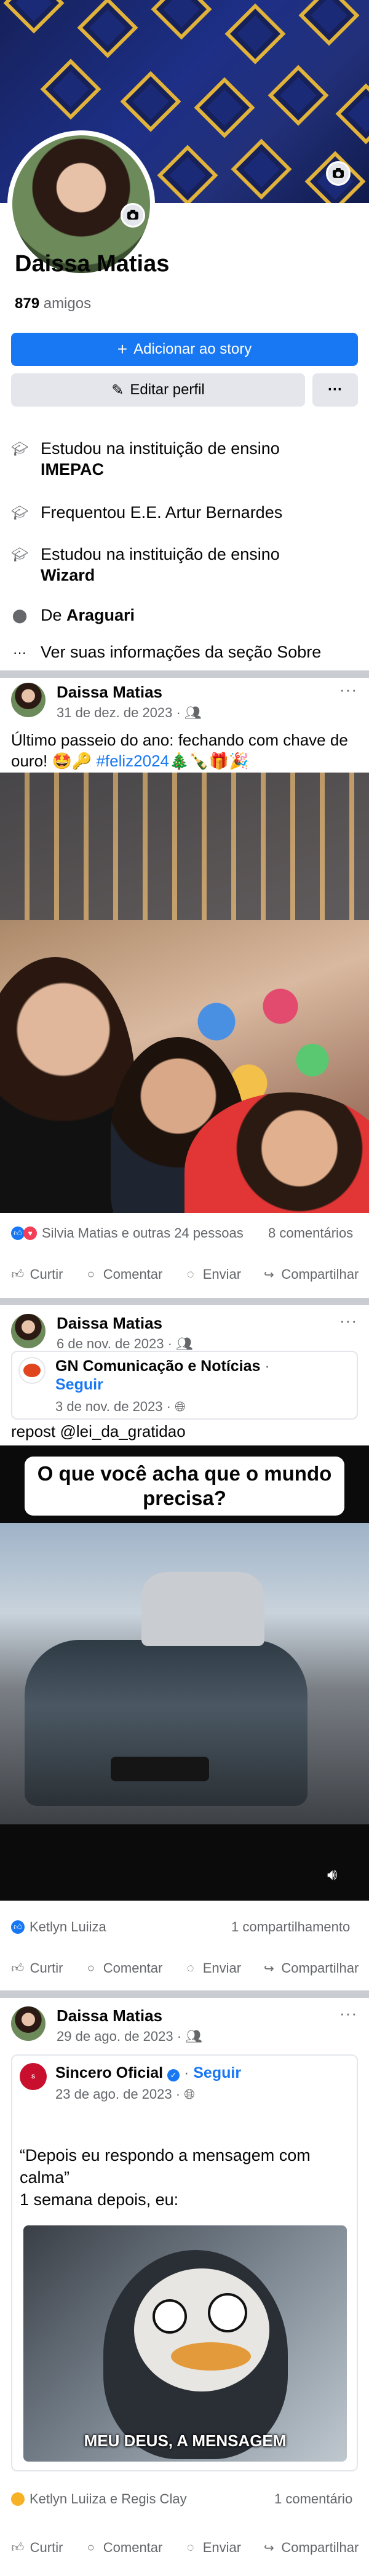 This screenshot has width=369, height=2576. Describe the element at coordinates (184, 674) in the screenshot. I see `section-separator` at that location.